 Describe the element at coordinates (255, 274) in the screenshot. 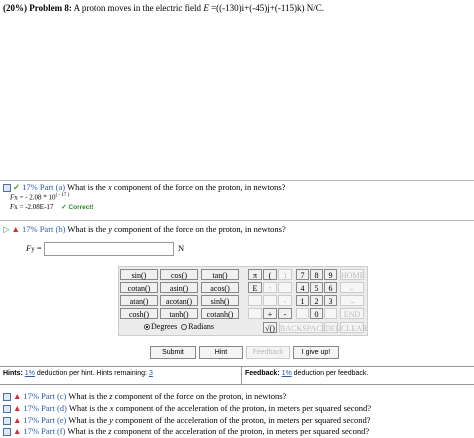

I see `const-key: π` at that location.